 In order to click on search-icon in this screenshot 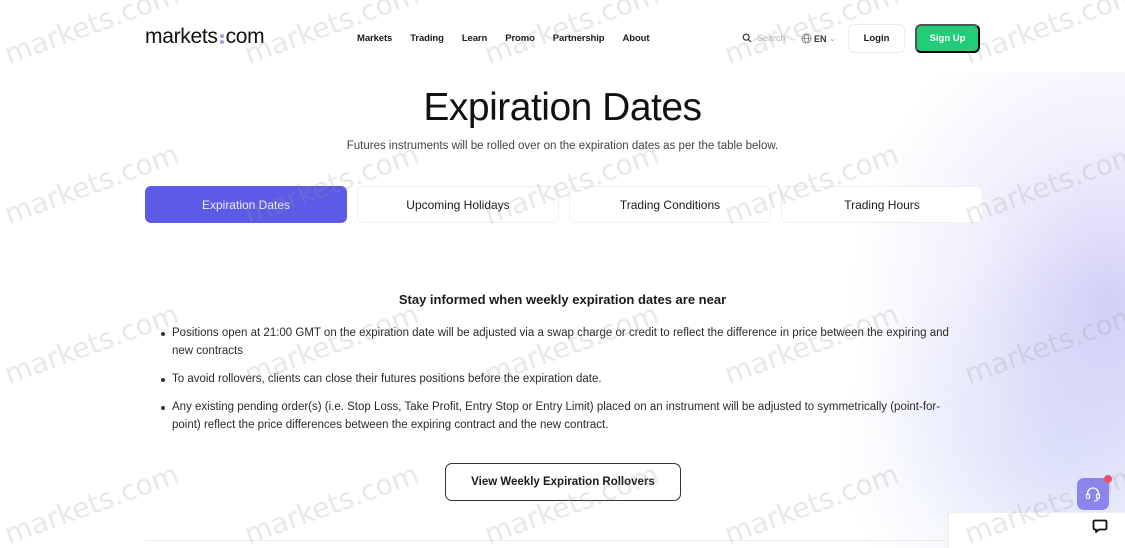, I will do `click(747, 38)`.